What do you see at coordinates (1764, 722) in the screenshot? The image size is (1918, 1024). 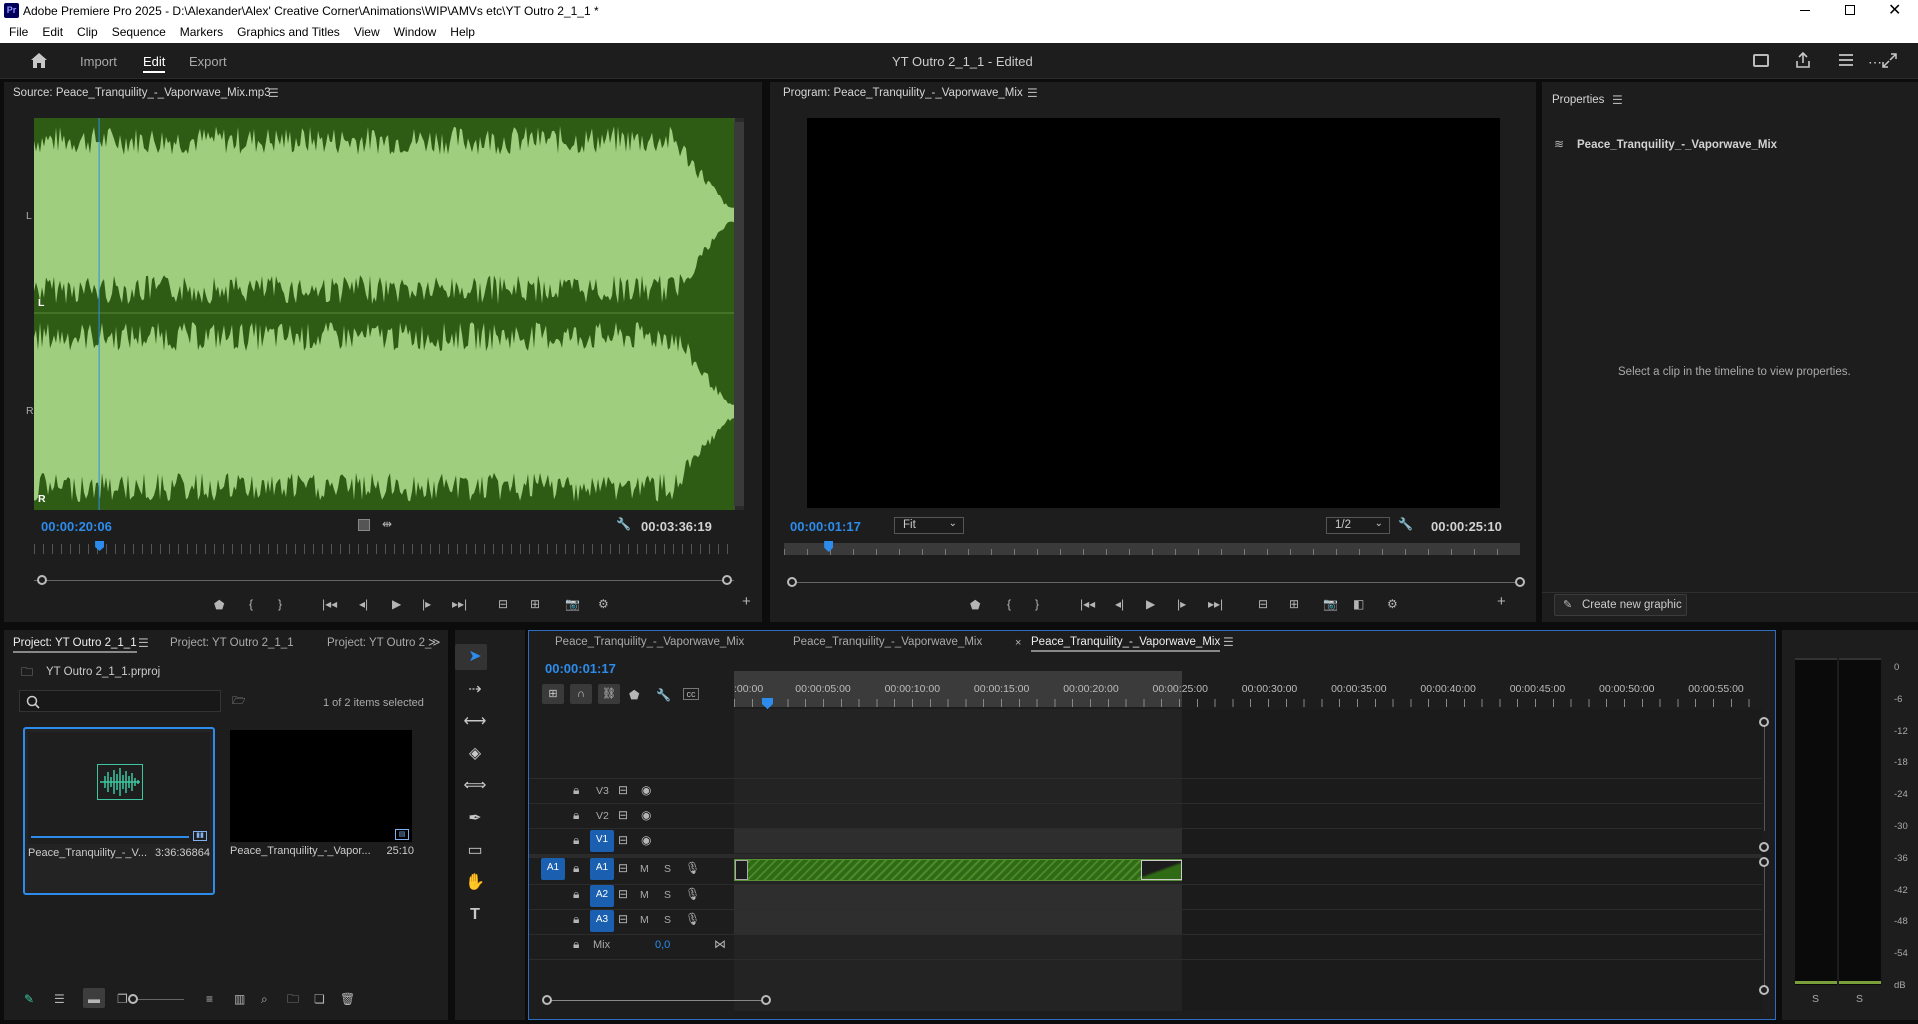 I see `video-scroll-handle-top` at bounding box center [1764, 722].